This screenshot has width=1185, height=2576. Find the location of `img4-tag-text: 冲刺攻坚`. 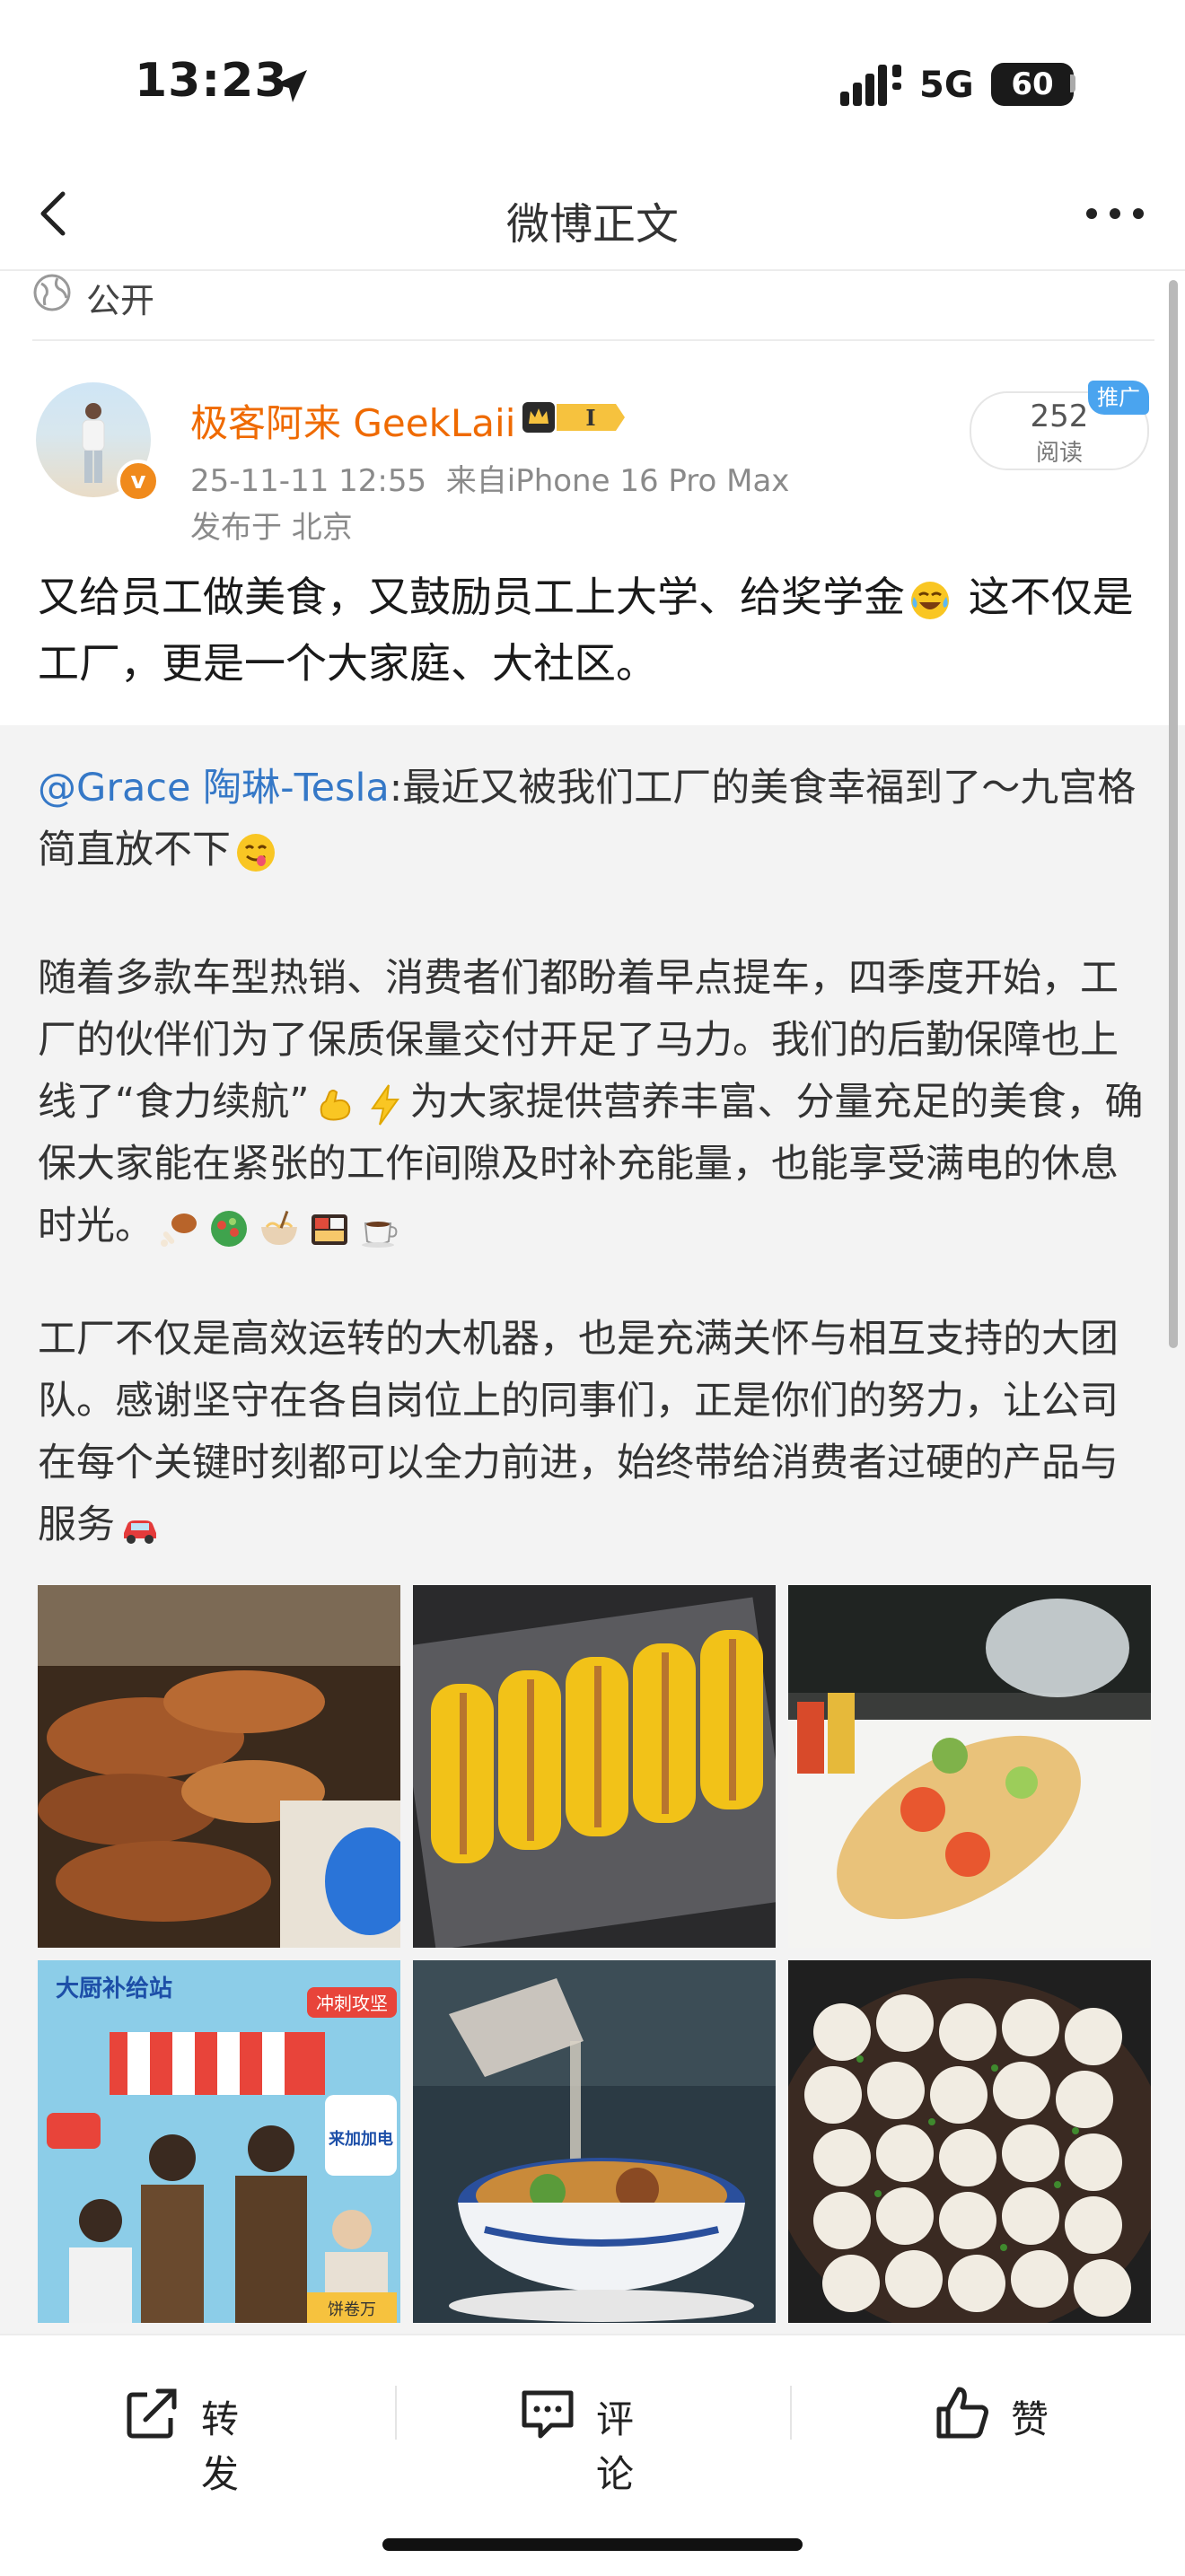

img4-tag-text: 冲刺攻坚 is located at coordinates (352, 2003).